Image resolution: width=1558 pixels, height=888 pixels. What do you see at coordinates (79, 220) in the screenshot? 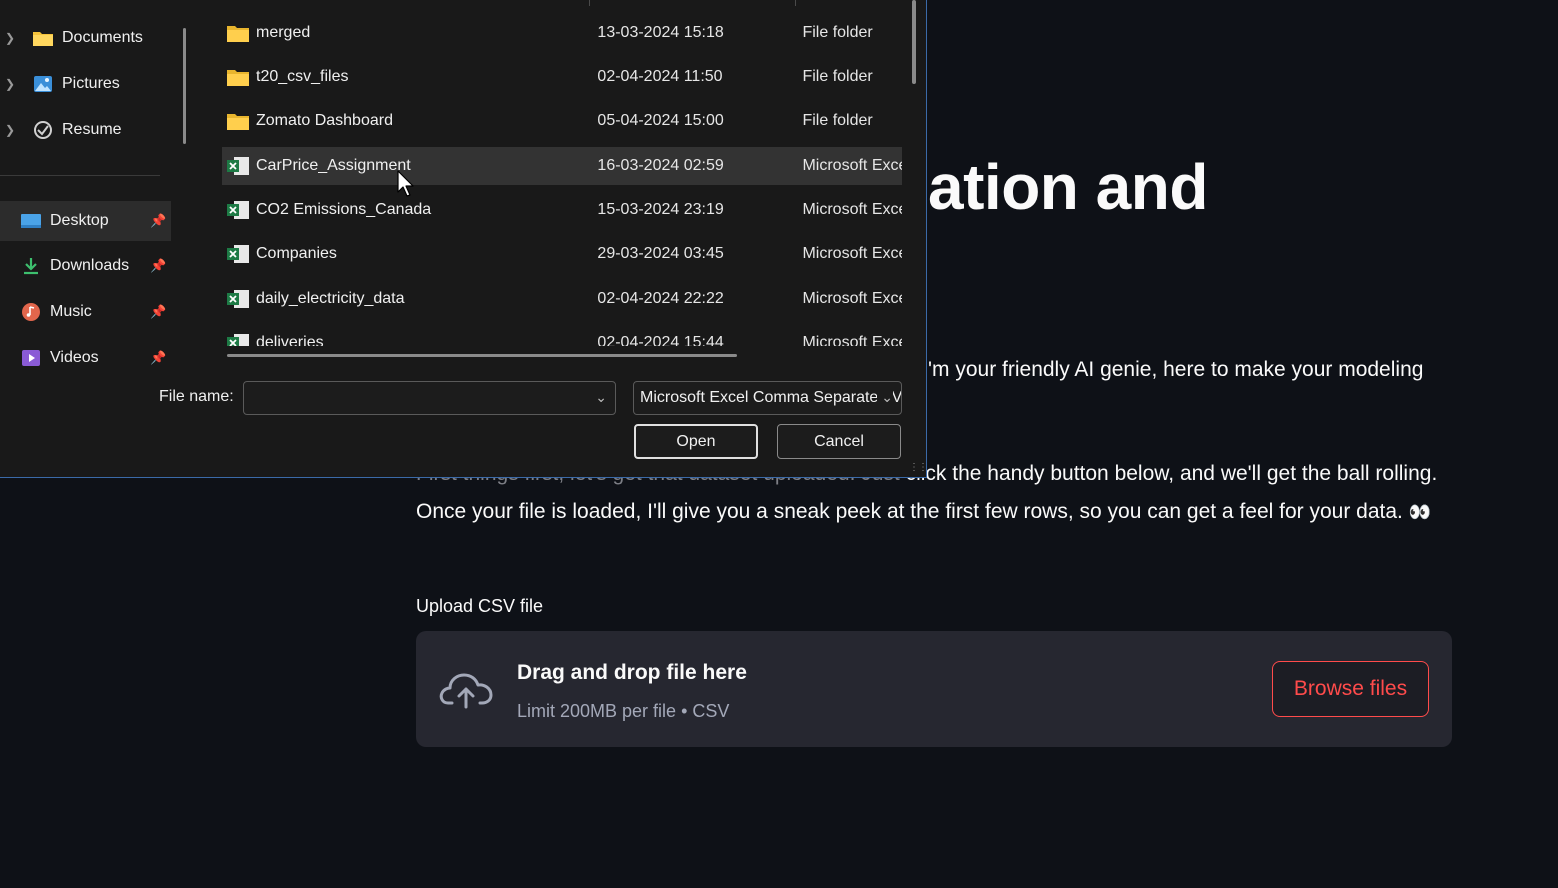
I see `nav-item-label: Desktop` at bounding box center [79, 220].